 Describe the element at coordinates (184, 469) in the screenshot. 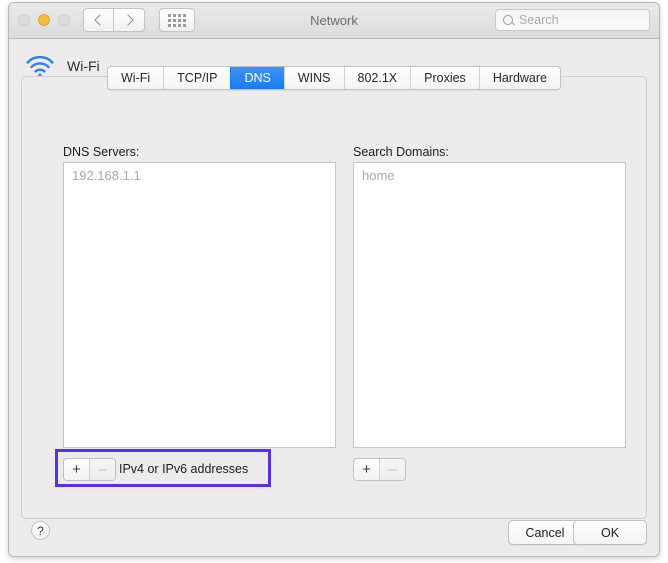

I see `dns-servers-caption: IPv4 or IPv6 addresses` at that location.